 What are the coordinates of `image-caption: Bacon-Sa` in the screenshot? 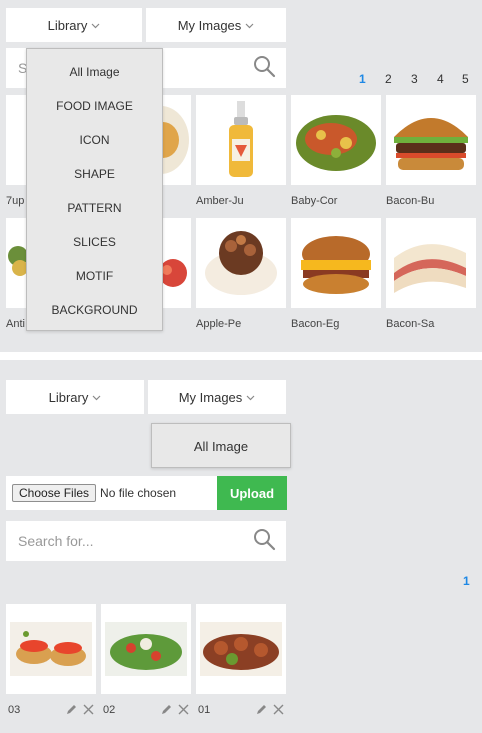 It's located at (410, 324).